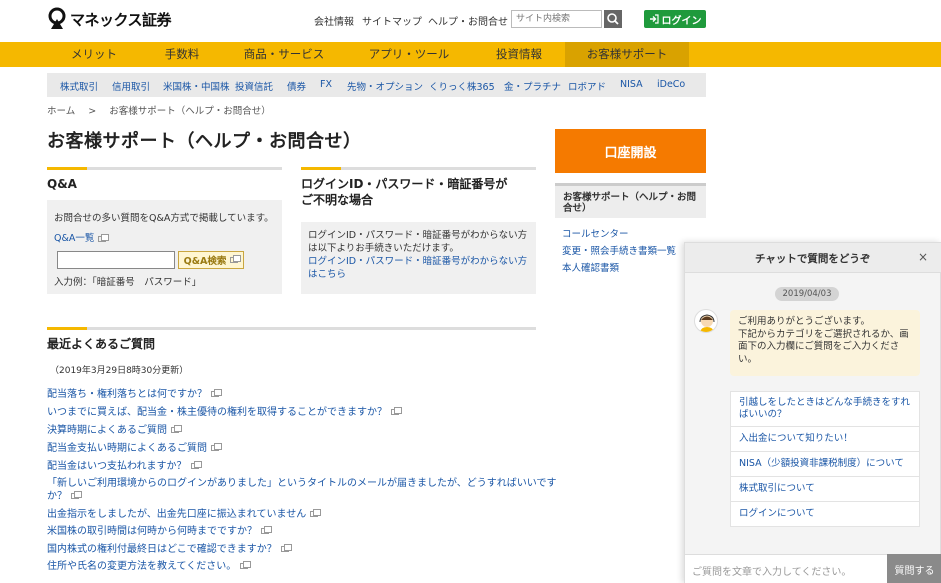  I want to click on nav-merit: メリット, so click(94, 54).